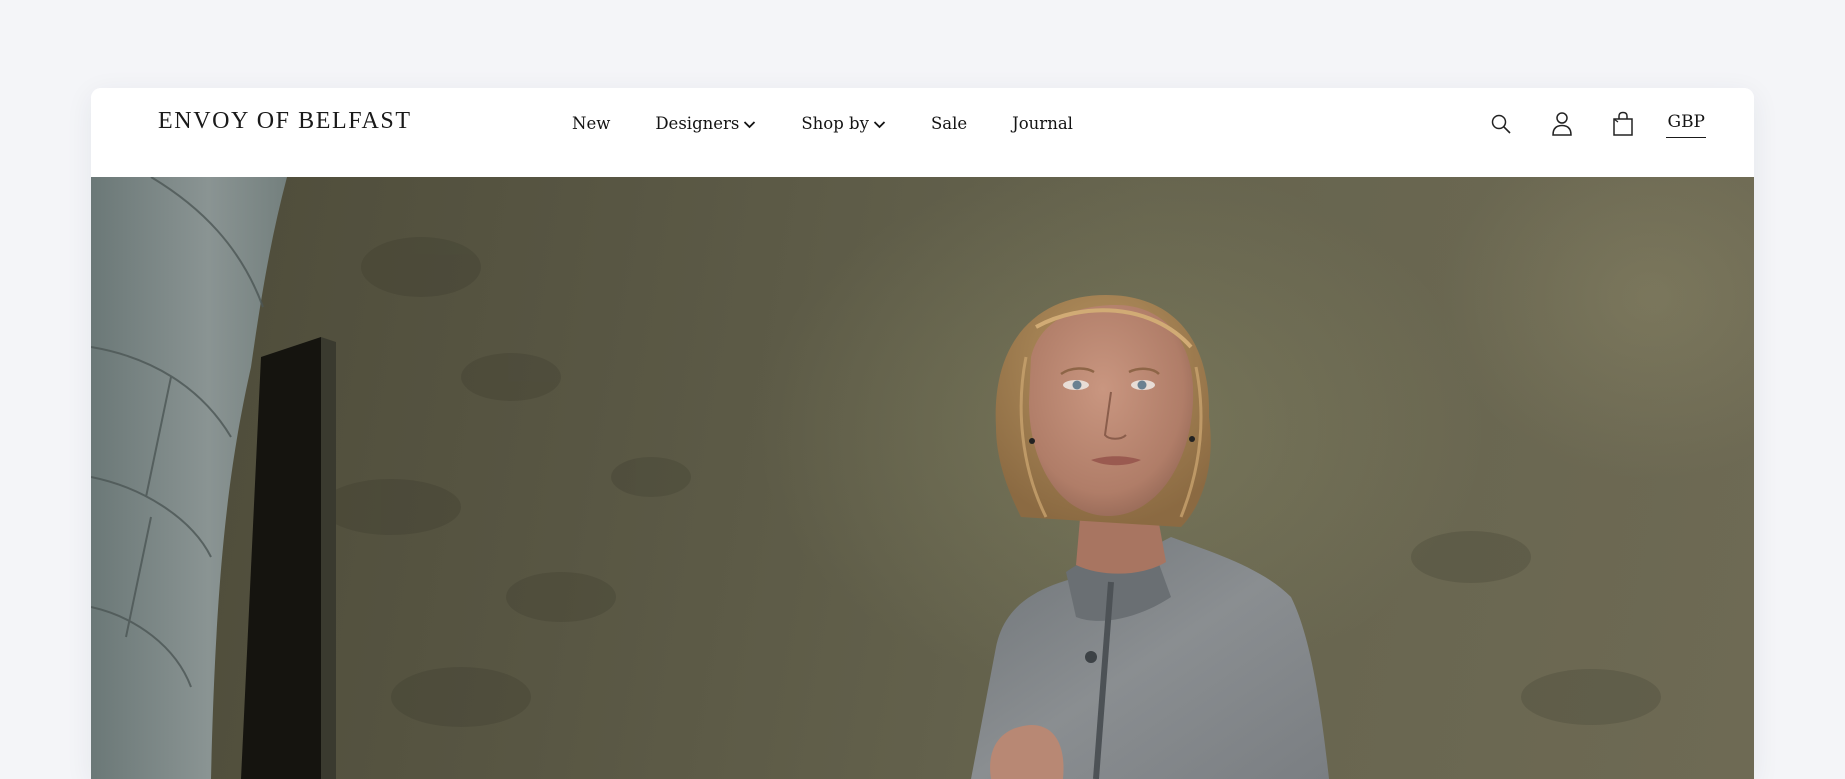  Describe the element at coordinates (1562, 124) in the screenshot. I see `account-icon` at that location.